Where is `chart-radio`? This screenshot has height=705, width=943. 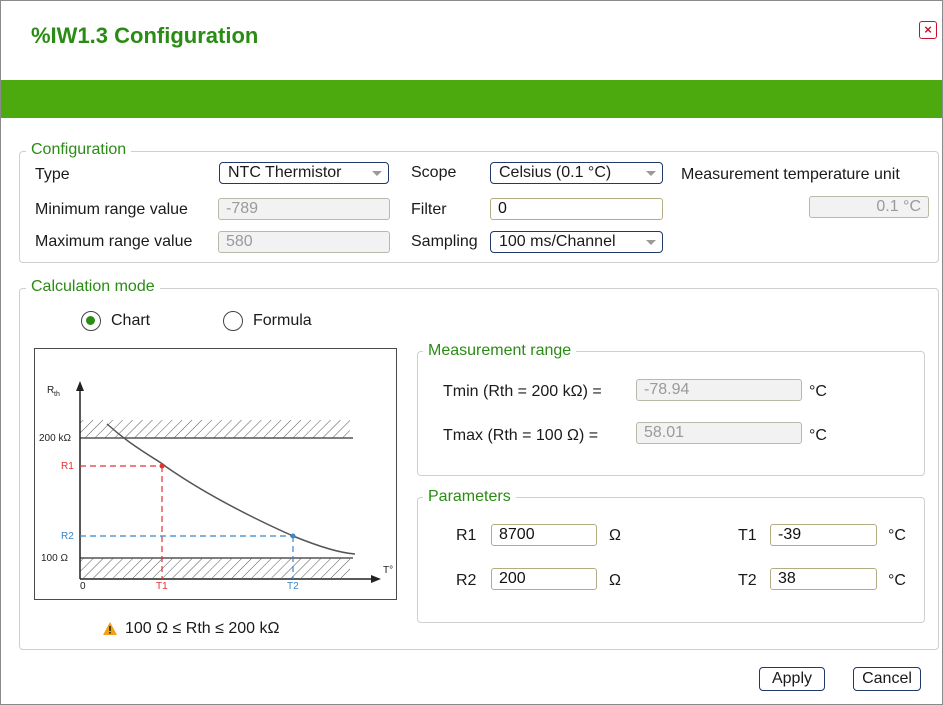
chart-radio is located at coordinates (91, 321).